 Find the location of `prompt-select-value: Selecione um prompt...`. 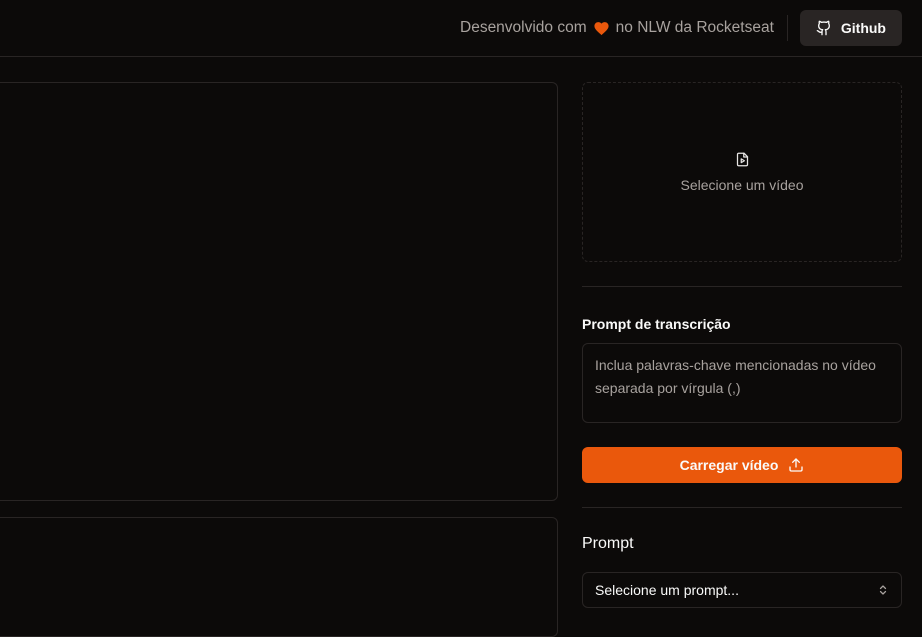

prompt-select-value: Selecione um prompt... is located at coordinates (667, 590).